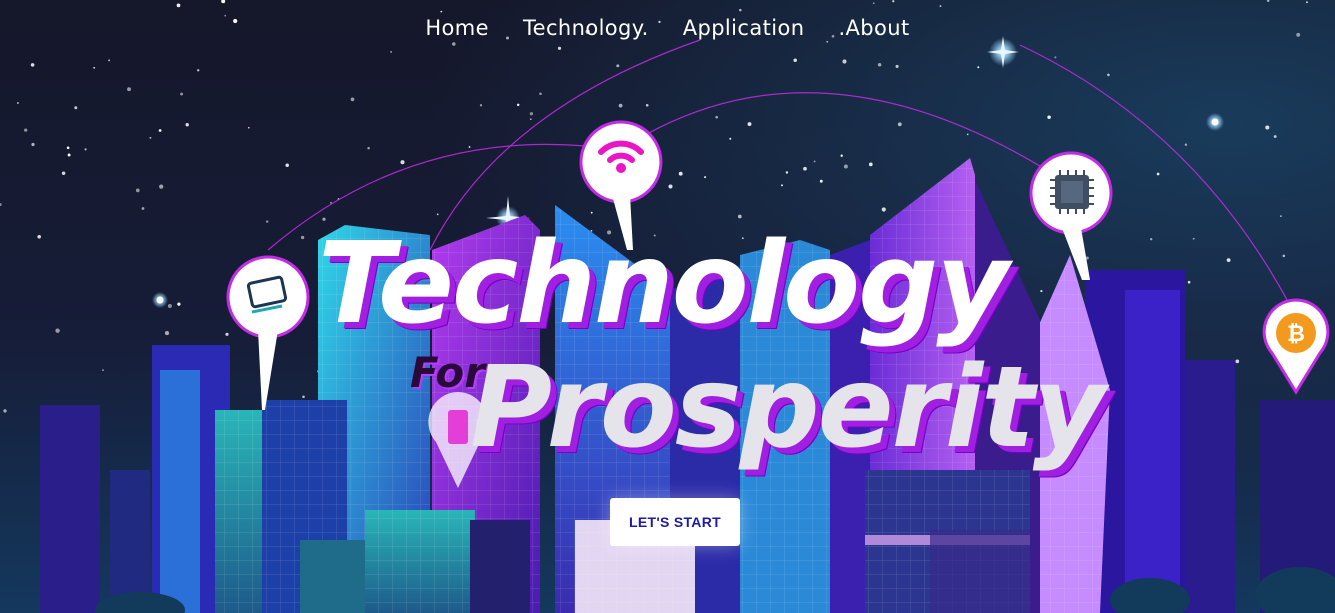 Image resolution: width=1335 pixels, height=613 pixels. Describe the element at coordinates (586, 28) in the screenshot. I see `nav-technology: Technology.` at that location.